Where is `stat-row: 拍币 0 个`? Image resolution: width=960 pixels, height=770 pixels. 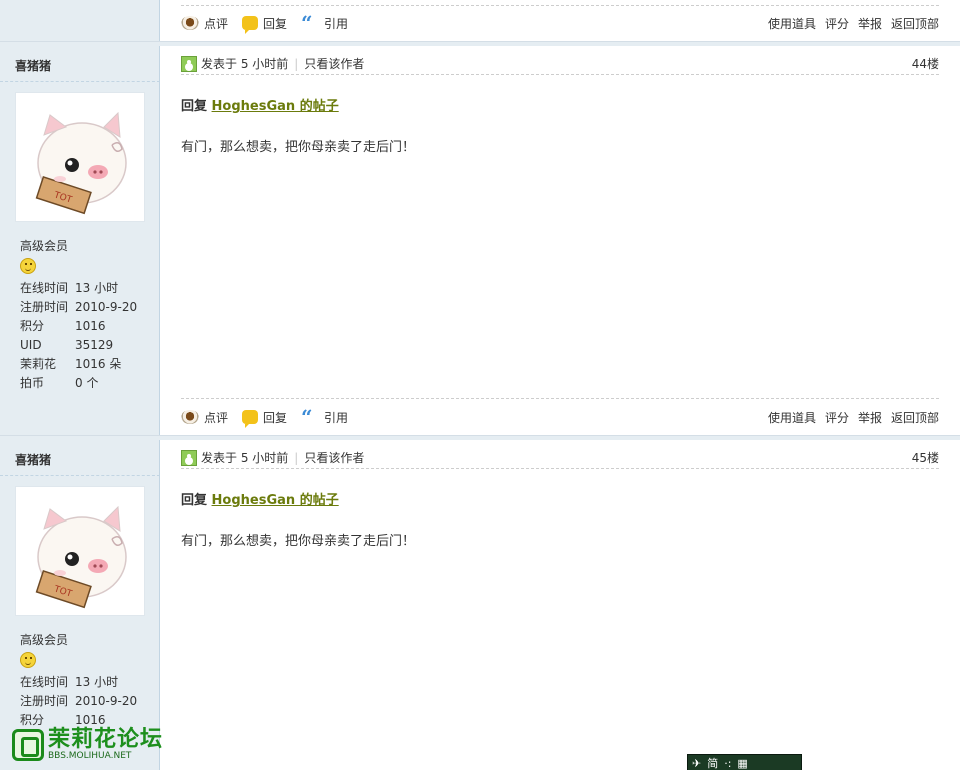
stat-row: 拍币 0 个 is located at coordinates (78, 383).